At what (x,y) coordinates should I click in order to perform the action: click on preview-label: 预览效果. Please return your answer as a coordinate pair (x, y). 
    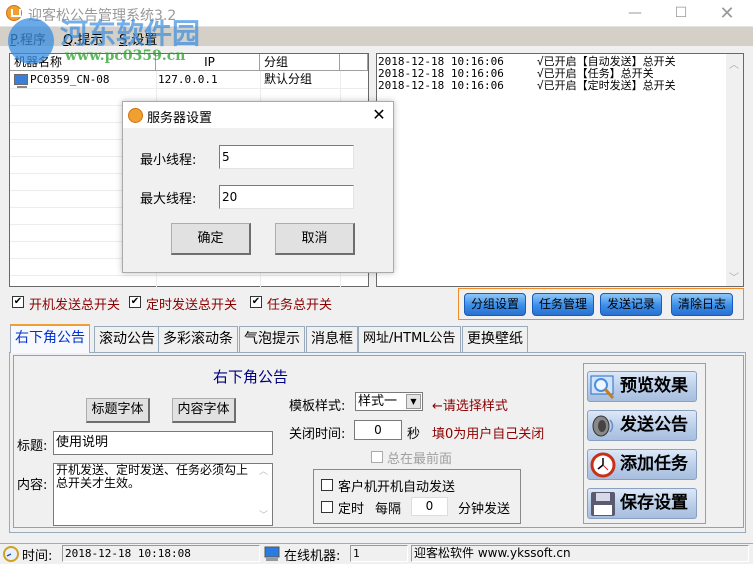
    Looking at the image, I should click on (654, 386).